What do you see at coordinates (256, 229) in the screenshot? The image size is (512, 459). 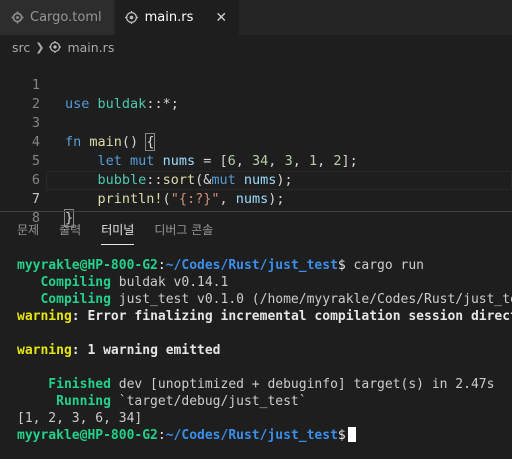 I see `panel-tab-bar: 문제 출력 터미널 디버그 콘솔` at bounding box center [256, 229].